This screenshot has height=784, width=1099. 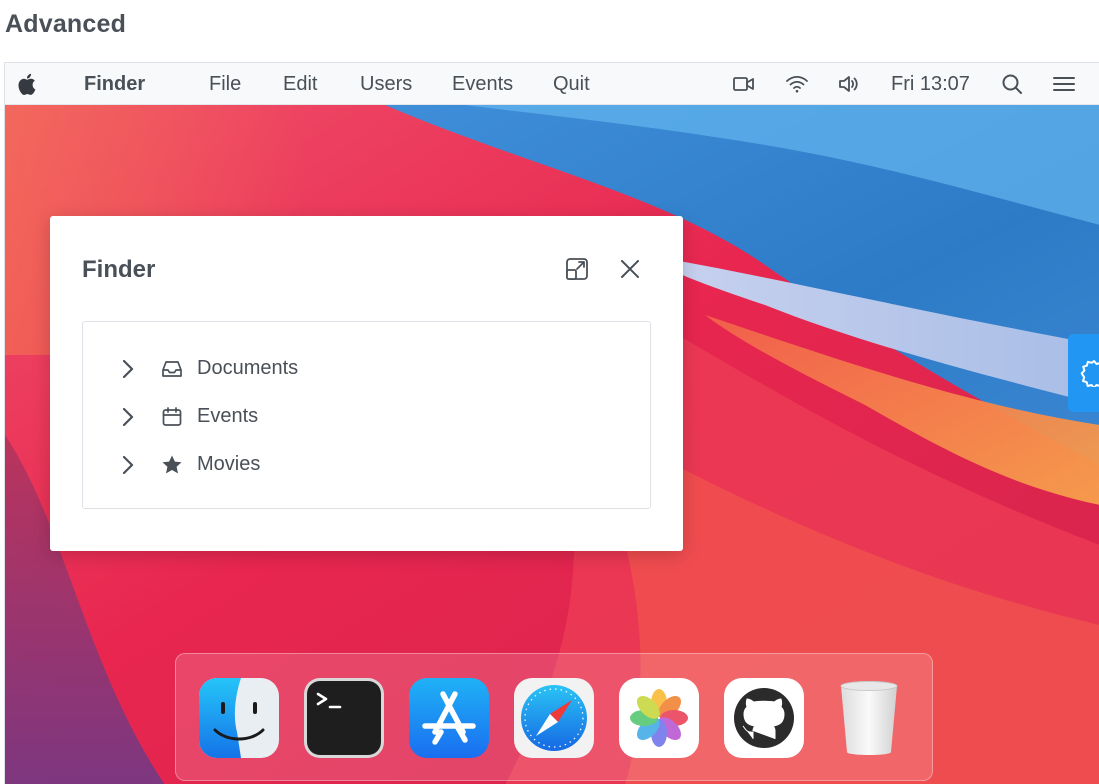 I want to click on tree-item-events: Events, so click(x=366, y=417).